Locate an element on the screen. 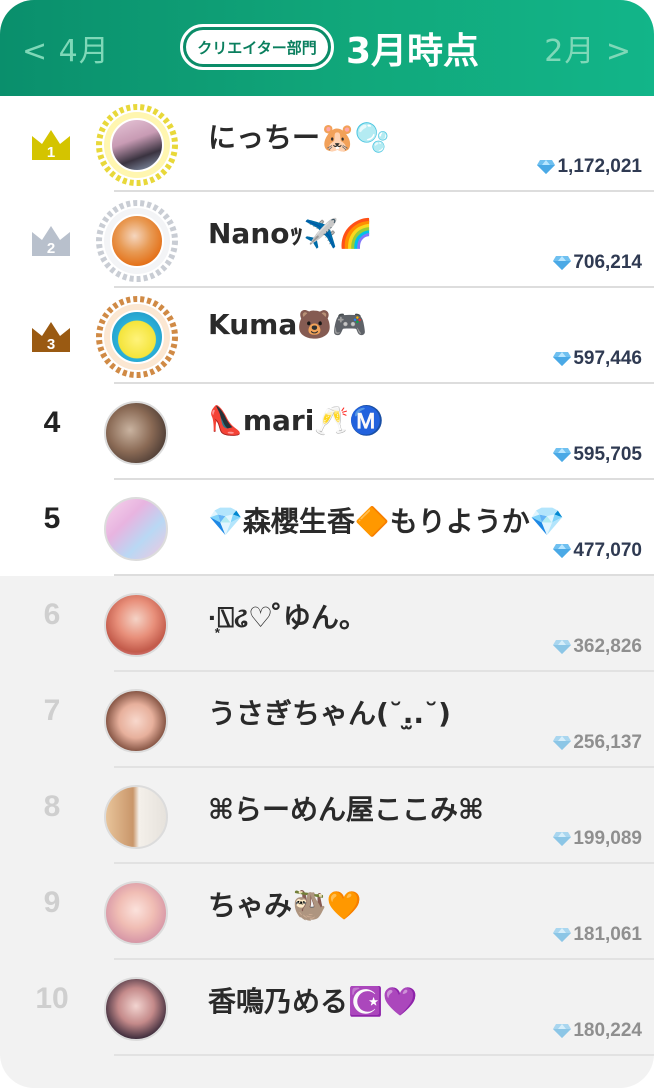 The height and width of the screenshot is (1088, 654). crown-silver-icon: 2 is located at coordinates (51, 240).